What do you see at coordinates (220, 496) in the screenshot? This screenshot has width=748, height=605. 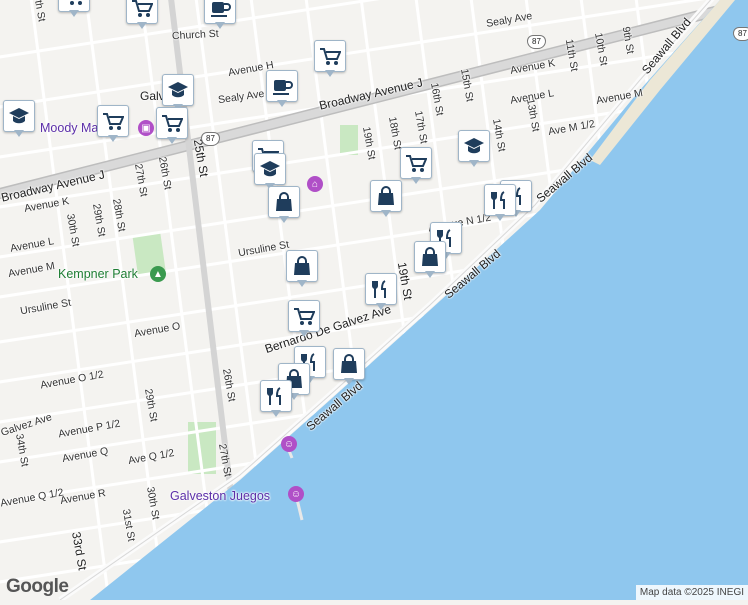 I see `place-label-galveston-juegos: Galveston Juegos` at bounding box center [220, 496].